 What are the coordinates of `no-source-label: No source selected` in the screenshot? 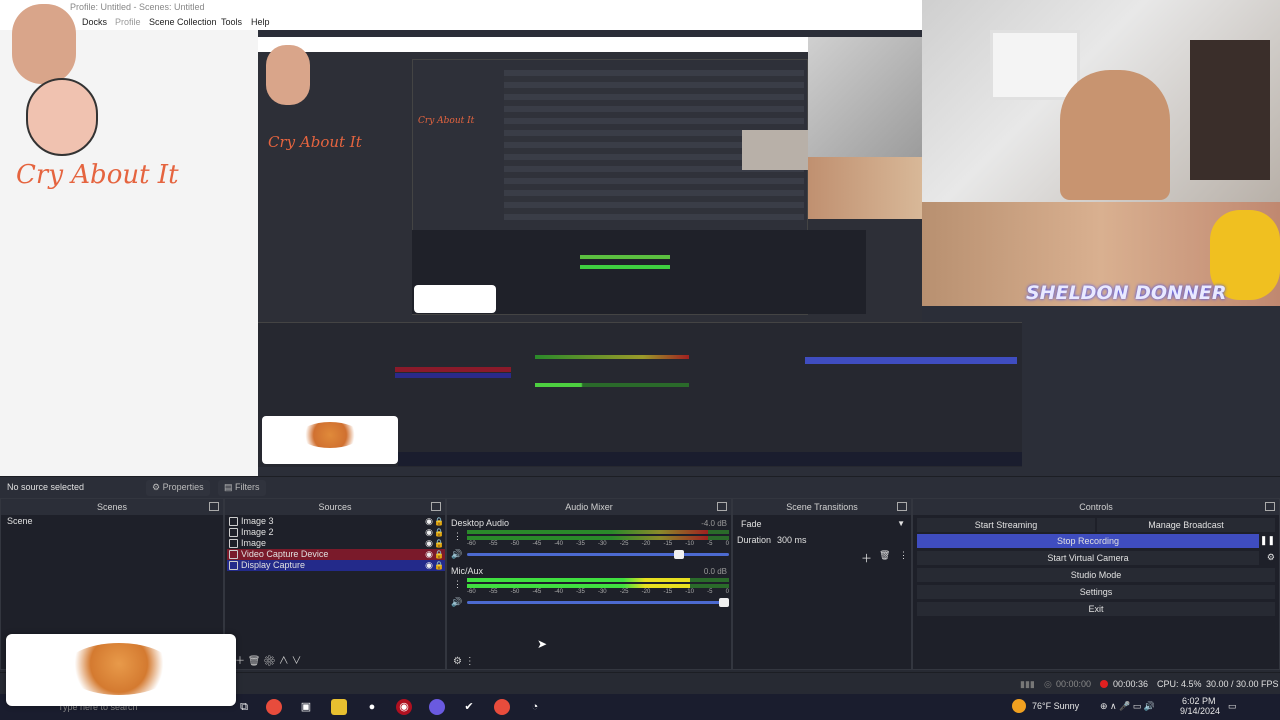 It's located at (46, 487).